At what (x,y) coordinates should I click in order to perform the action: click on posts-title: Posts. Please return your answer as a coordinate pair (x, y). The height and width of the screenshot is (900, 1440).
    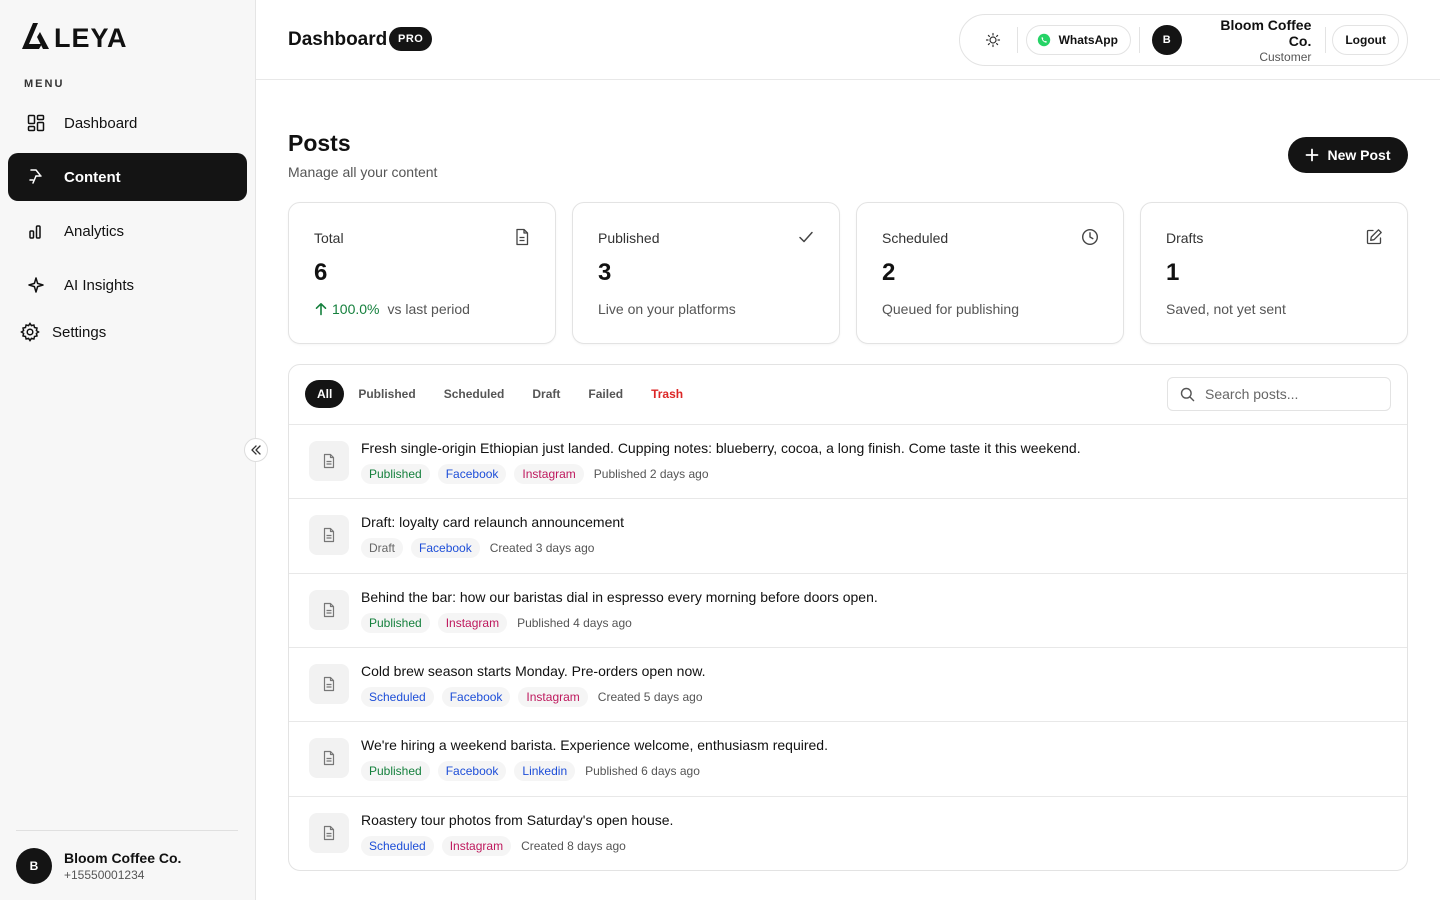
    Looking at the image, I should click on (319, 143).